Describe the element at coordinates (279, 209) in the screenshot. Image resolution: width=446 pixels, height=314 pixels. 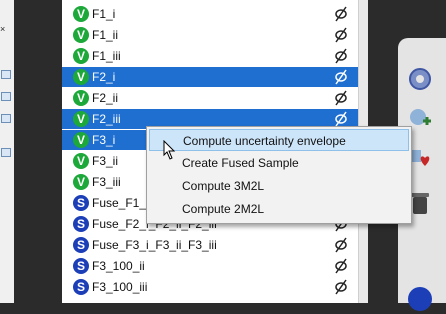
I see `context-menu-item: Compute 2M2L` at that location.